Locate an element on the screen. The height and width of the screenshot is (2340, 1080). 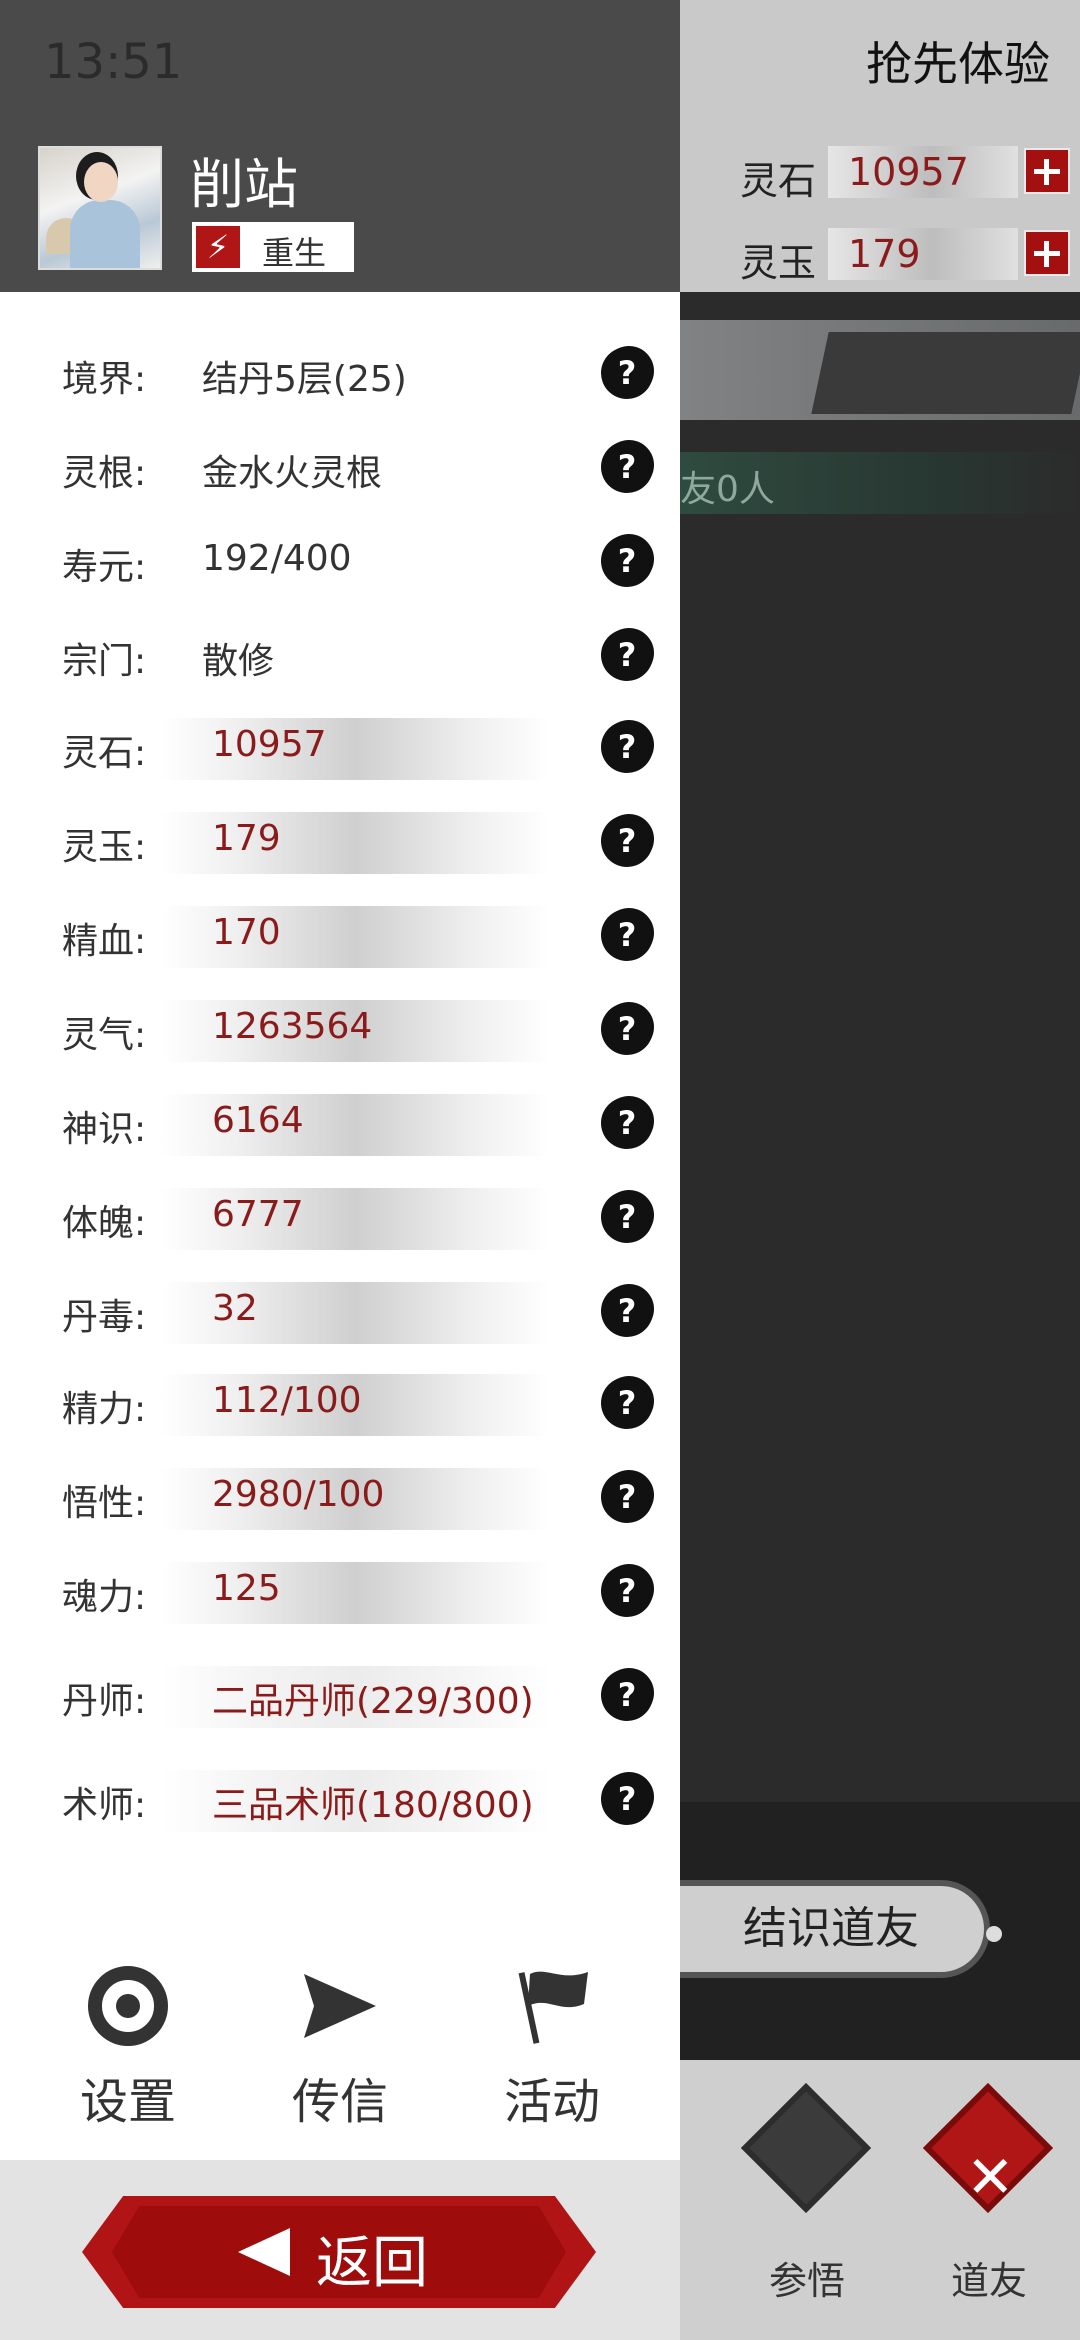
stat-row-realm: 境界: 结丹5层(25) ? is located at coordinates (340, 373).